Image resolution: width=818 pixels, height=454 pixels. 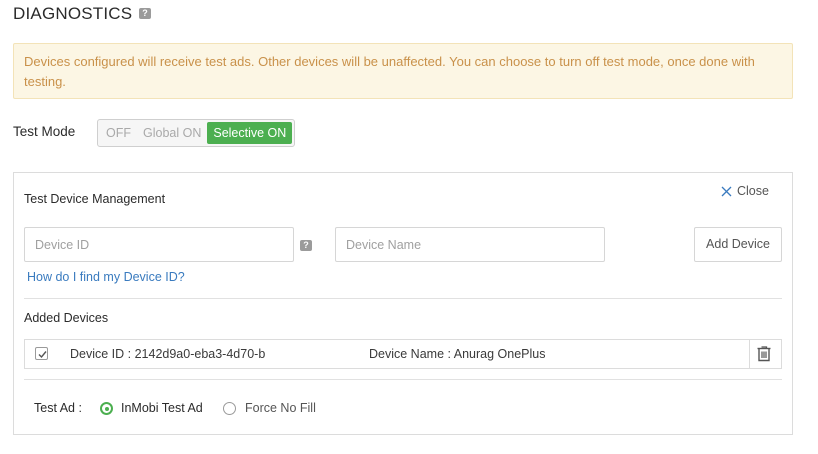 What do you see at coordinates (738, 244) in the screenshot?
I see `add-device-button: Add Device` at bounding box center [738, 244].